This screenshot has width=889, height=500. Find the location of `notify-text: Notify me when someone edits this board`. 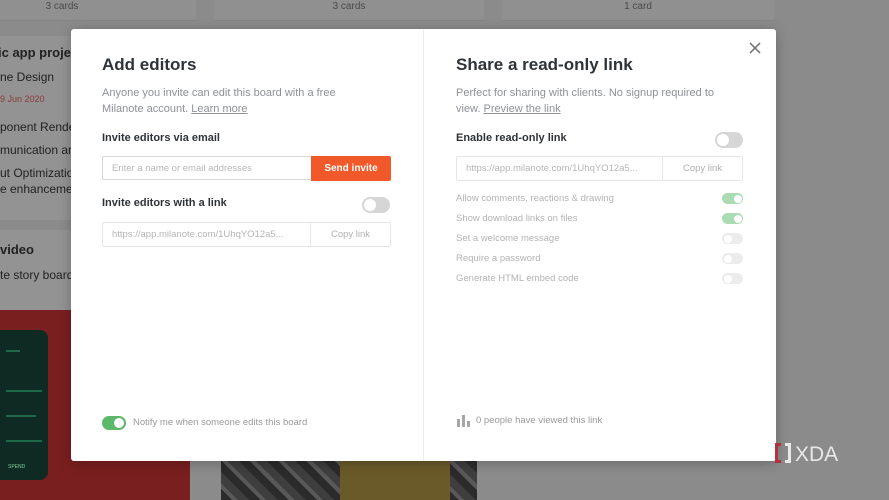

notify-text: Notify me when someone edits this board is located at coordinates (220, 422).